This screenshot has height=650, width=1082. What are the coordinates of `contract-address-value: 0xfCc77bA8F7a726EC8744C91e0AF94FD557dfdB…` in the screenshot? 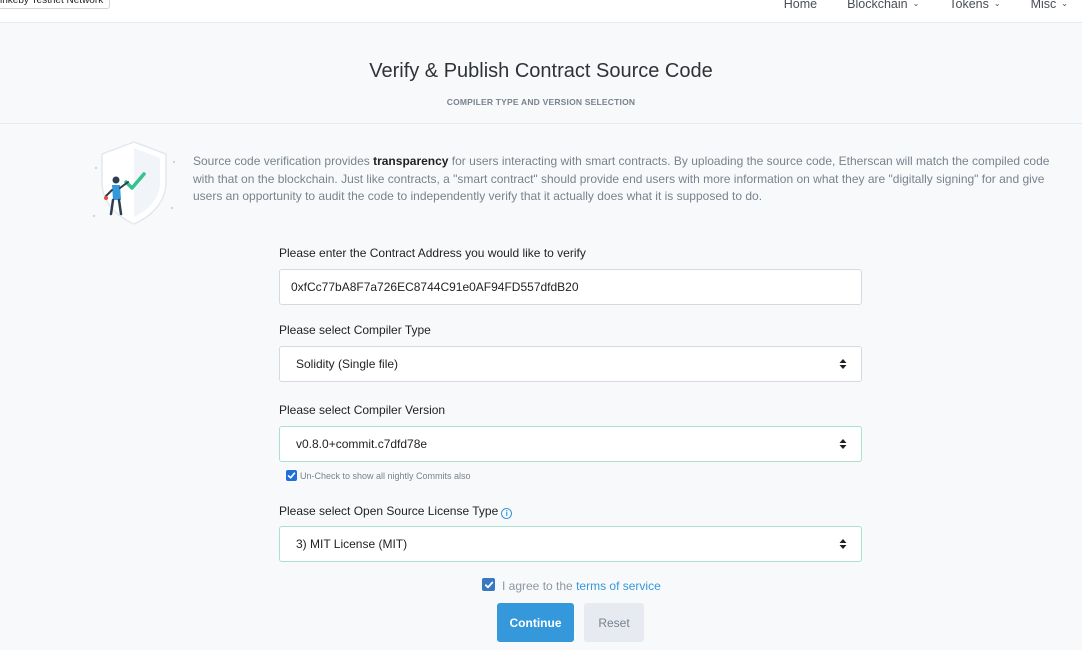 It's located at (435, 287).